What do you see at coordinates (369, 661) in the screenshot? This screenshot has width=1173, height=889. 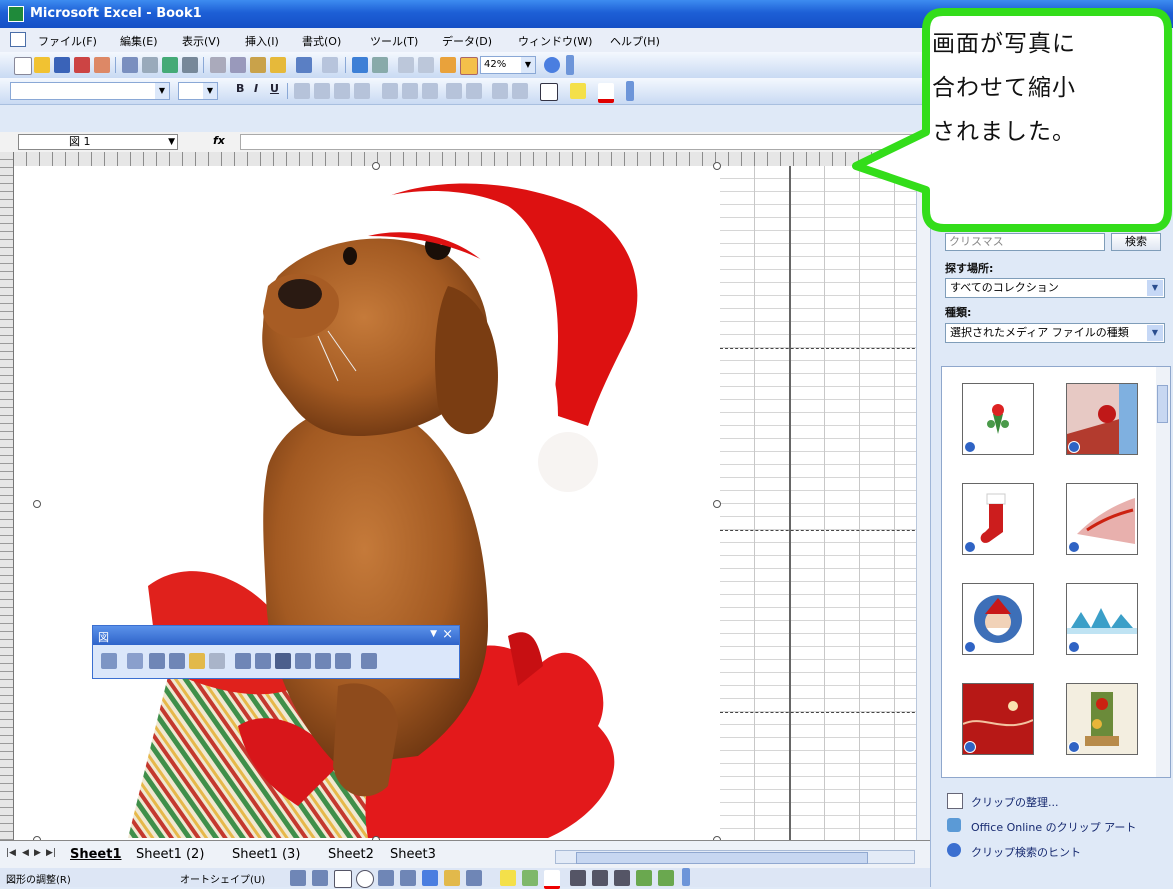 I see `reset-picture-icon` at bounding box center [369, 661].